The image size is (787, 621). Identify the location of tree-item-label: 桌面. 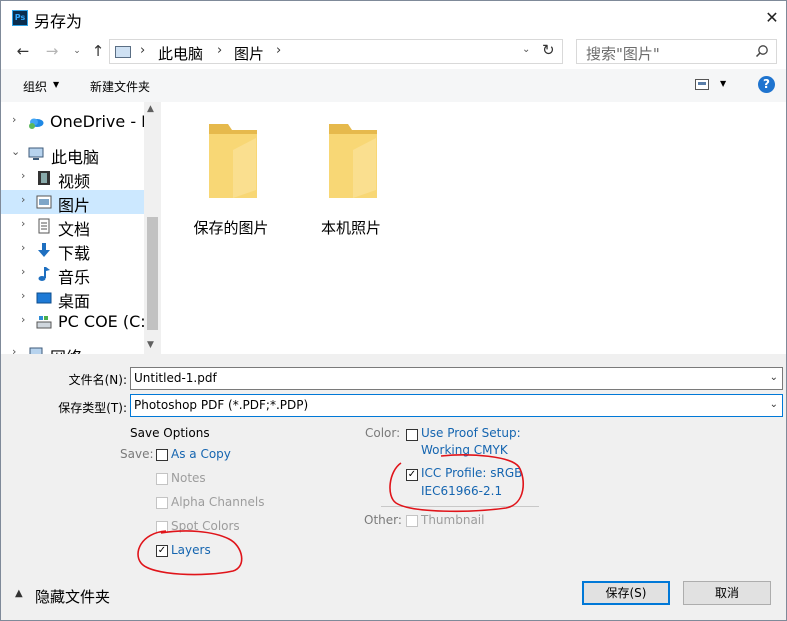
(74, 301).